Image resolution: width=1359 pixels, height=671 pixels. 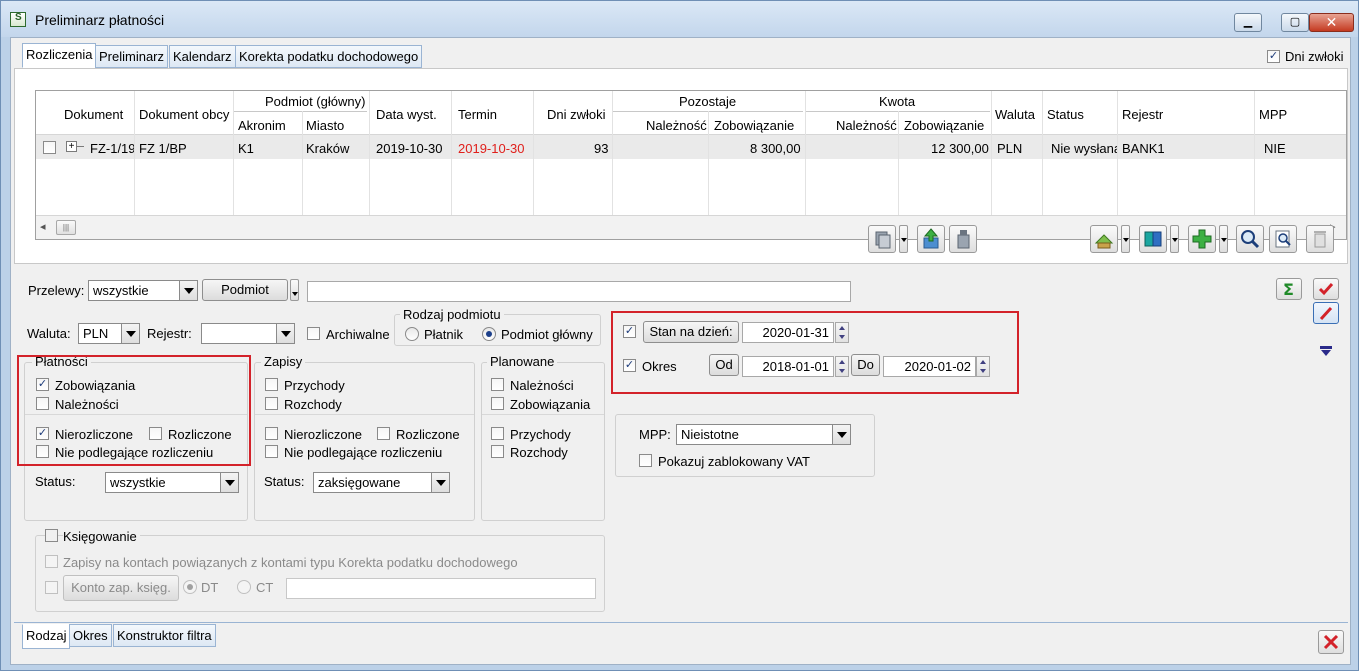 I want to click on svg-text: Σ, so click(x=1288, y=289).